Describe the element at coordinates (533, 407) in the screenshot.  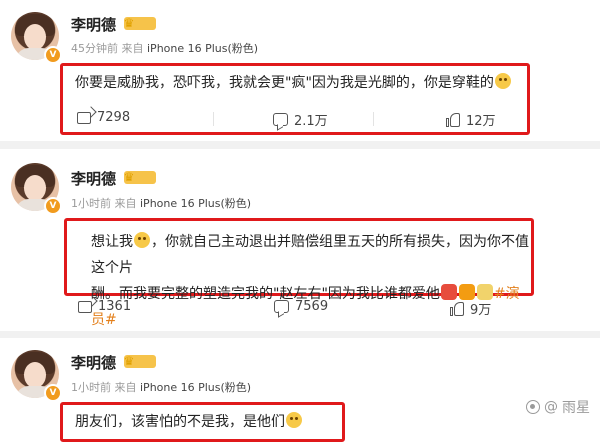
I see `watermark-logo-icon` at that location.